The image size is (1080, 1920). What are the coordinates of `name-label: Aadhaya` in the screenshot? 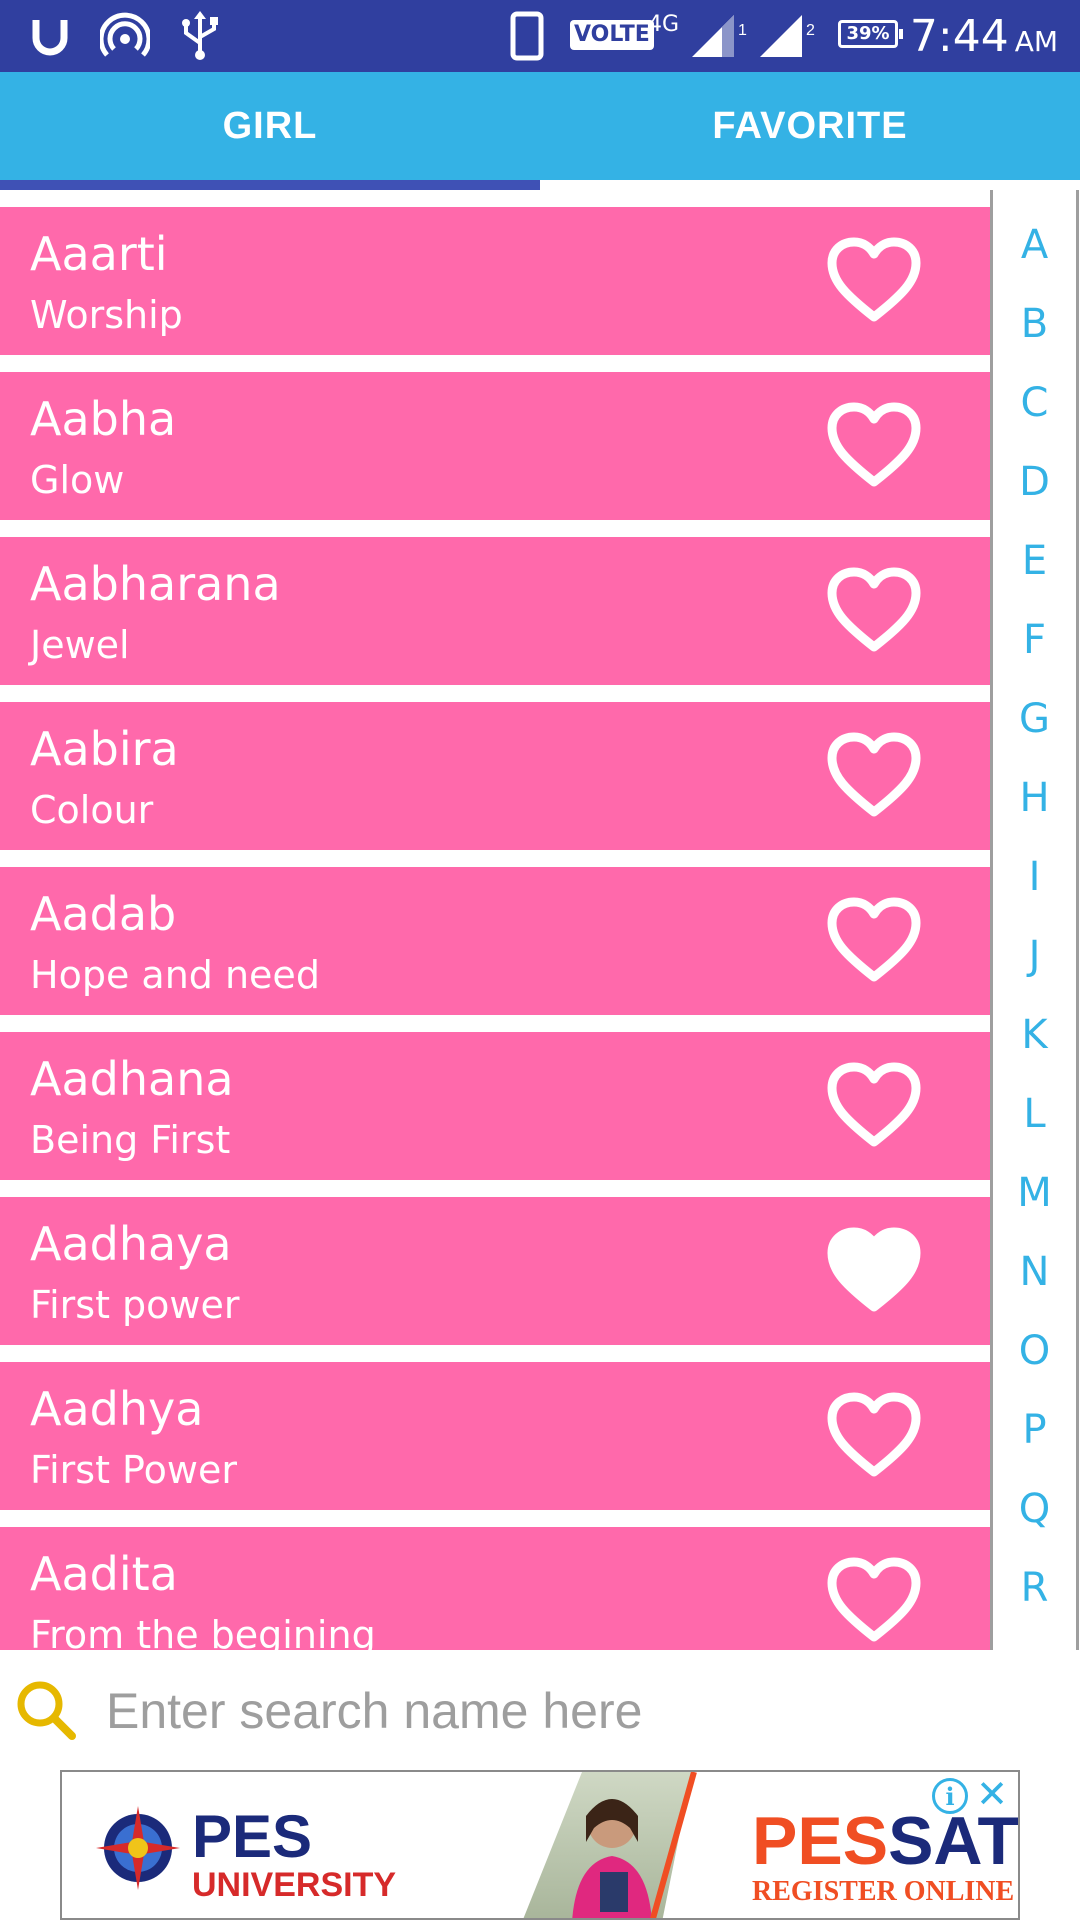 It's located at (131, 1244).